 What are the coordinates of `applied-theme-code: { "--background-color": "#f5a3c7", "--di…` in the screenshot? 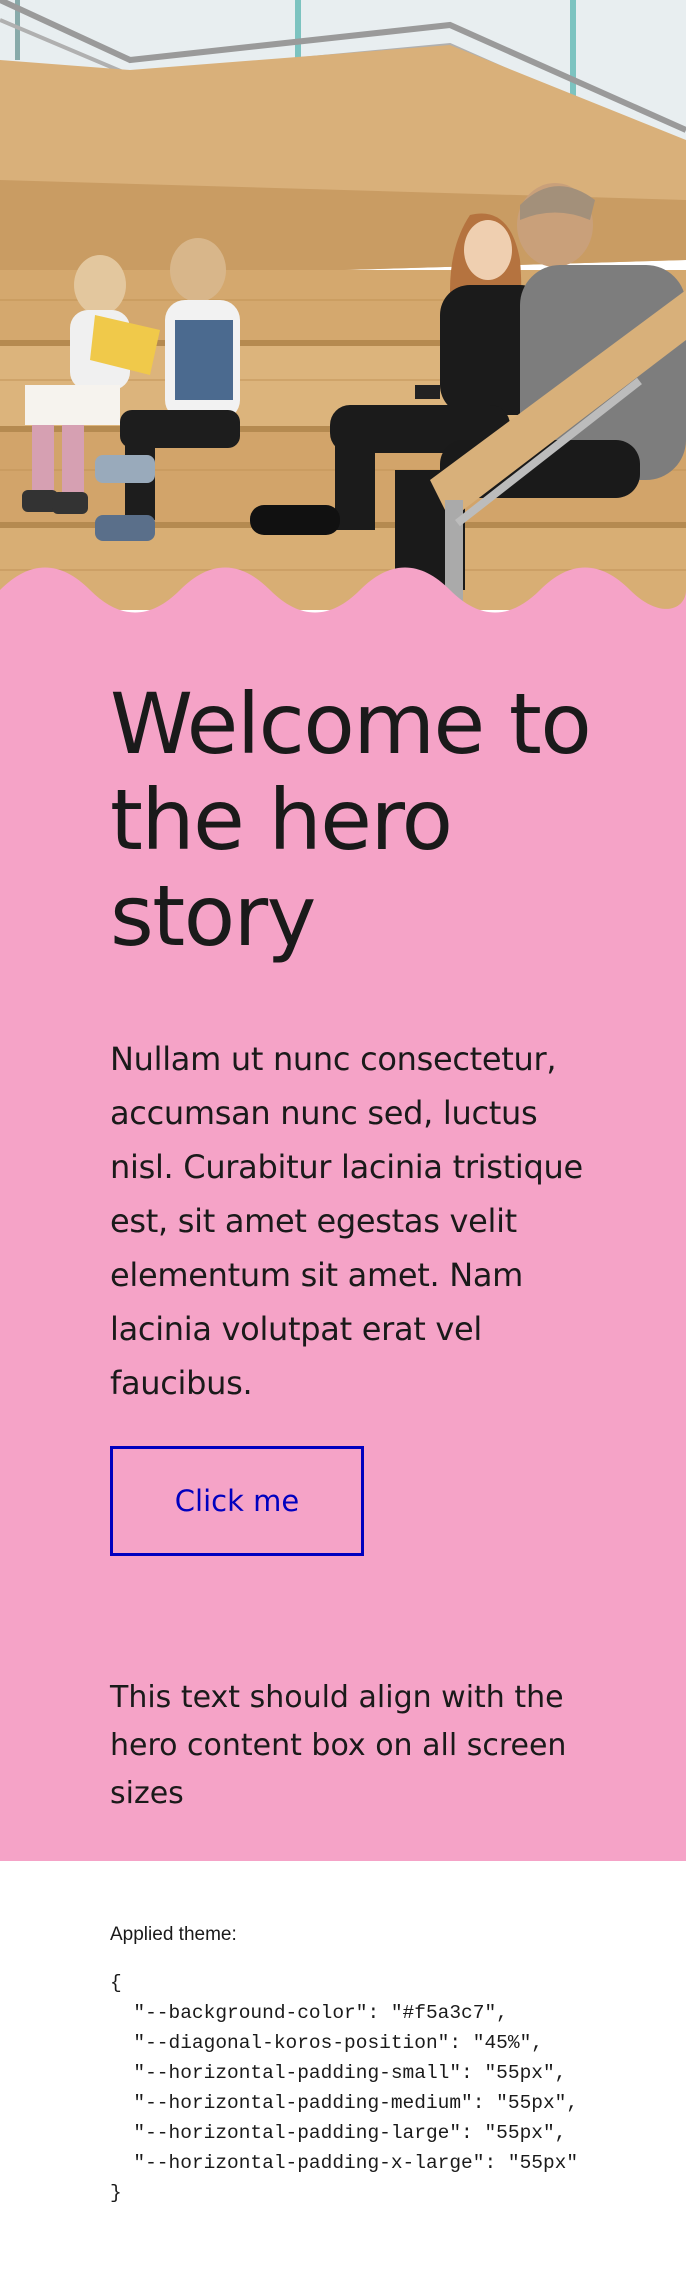 It's located at (344, 2088).